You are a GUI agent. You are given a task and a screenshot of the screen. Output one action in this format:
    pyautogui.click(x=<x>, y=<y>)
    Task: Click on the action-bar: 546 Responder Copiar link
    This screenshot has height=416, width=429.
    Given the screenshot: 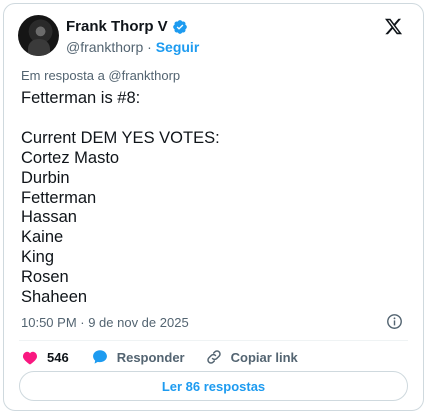 What is the action you would take?
    pyautogui.click(x=168, y=357)
    